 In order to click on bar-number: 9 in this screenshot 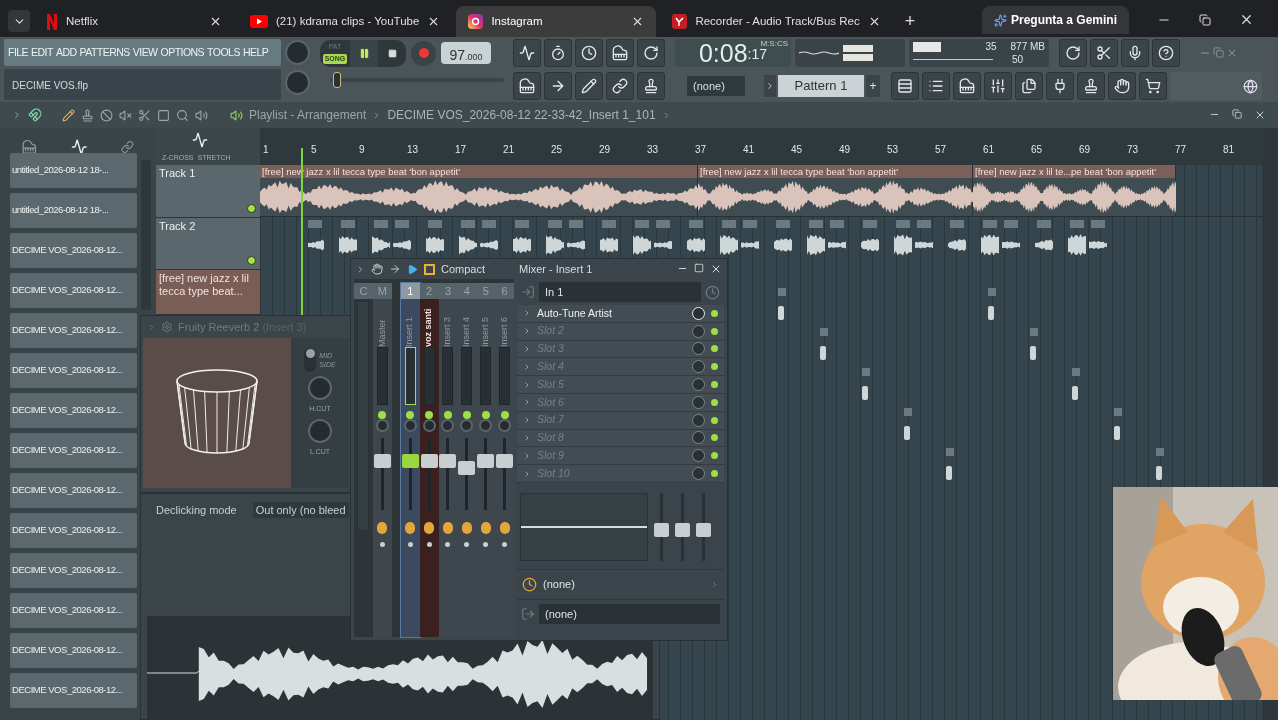, I will do `click(362, 150)`.